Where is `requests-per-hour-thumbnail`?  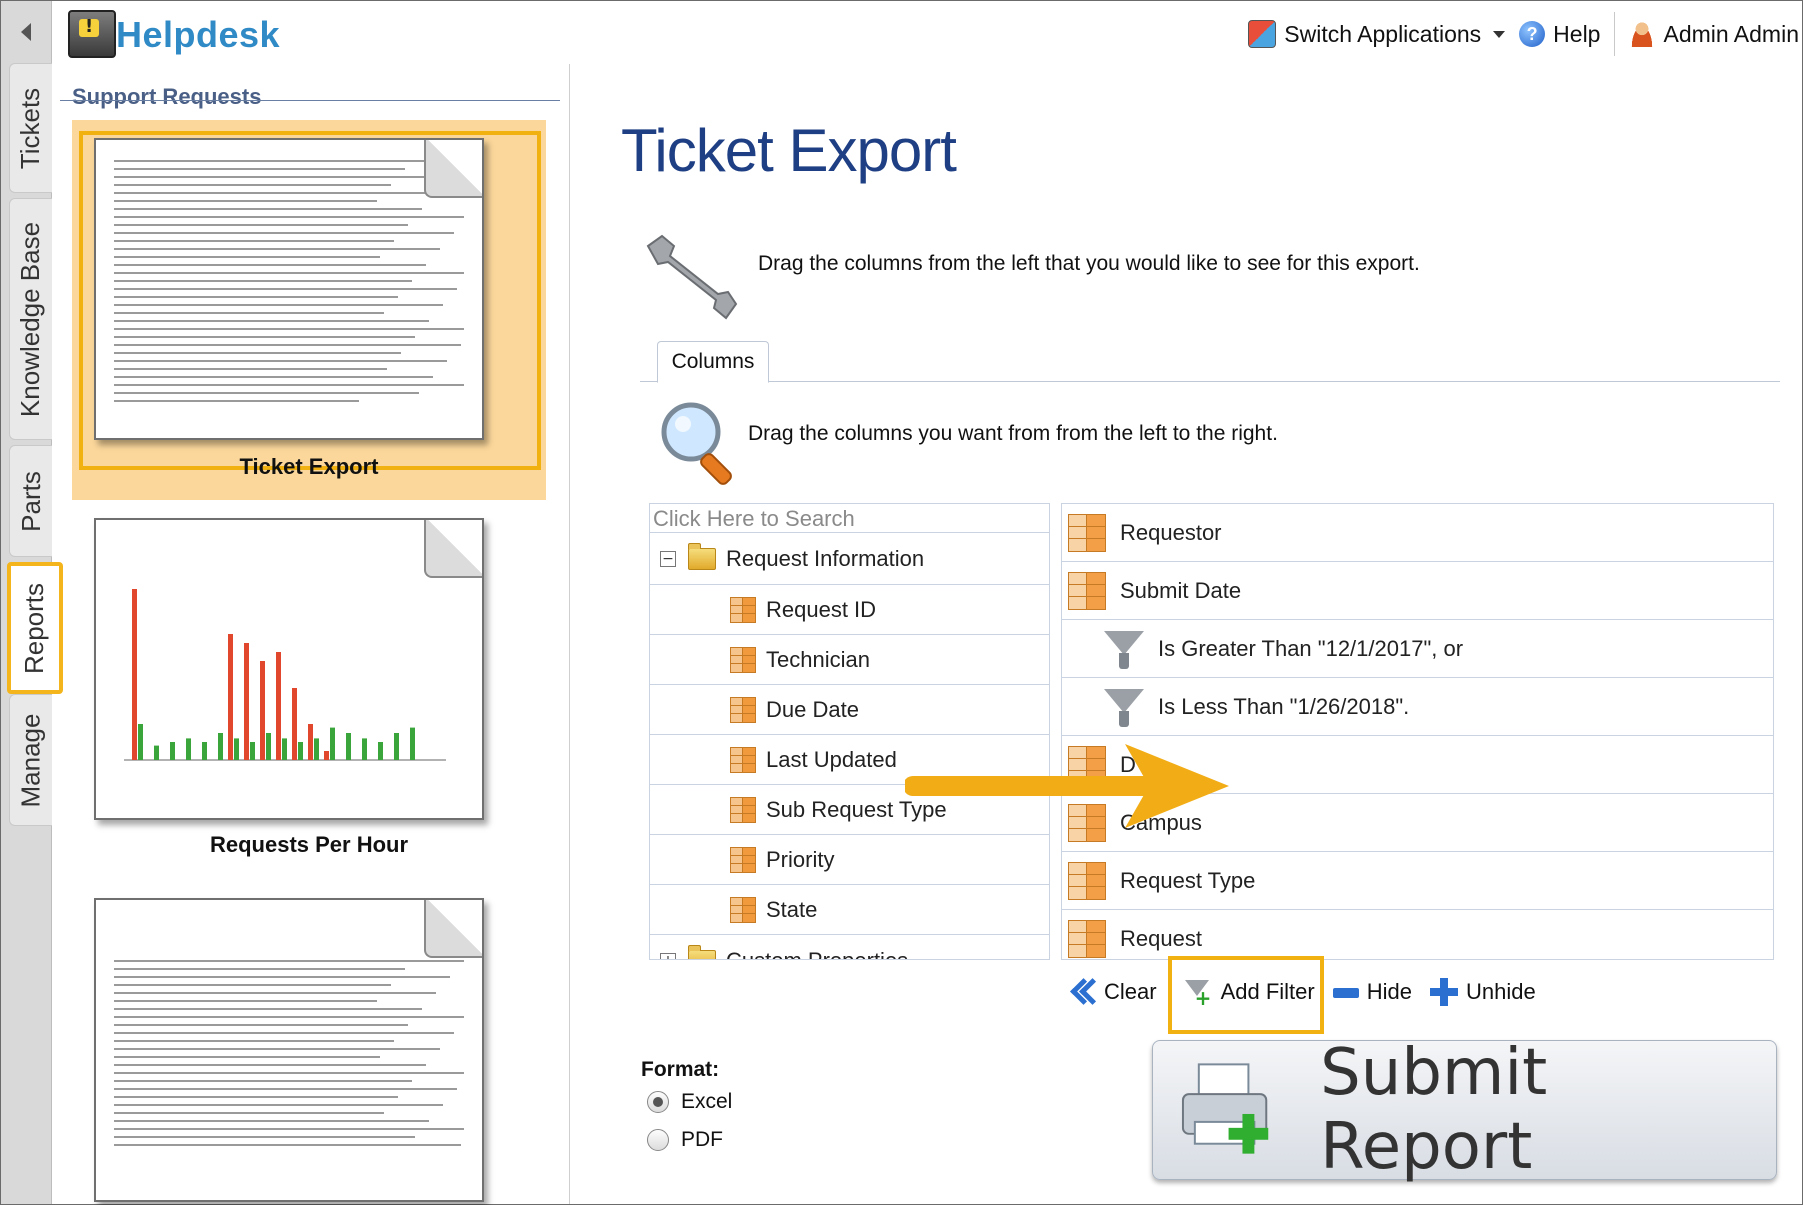
requests-per-hour-thumbnail is located at coordinates (289, 669).